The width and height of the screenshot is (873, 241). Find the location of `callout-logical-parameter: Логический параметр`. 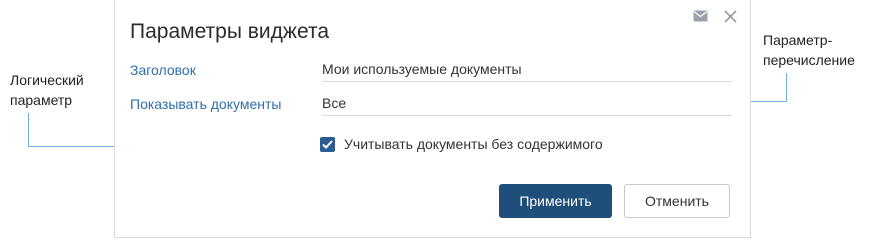

callout-logical-parameter: Логический параметр is located at coordinates (47, 90).